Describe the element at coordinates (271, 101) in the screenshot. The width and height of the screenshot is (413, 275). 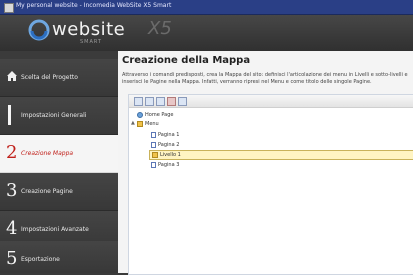
I see `map-toolbar` at that location.